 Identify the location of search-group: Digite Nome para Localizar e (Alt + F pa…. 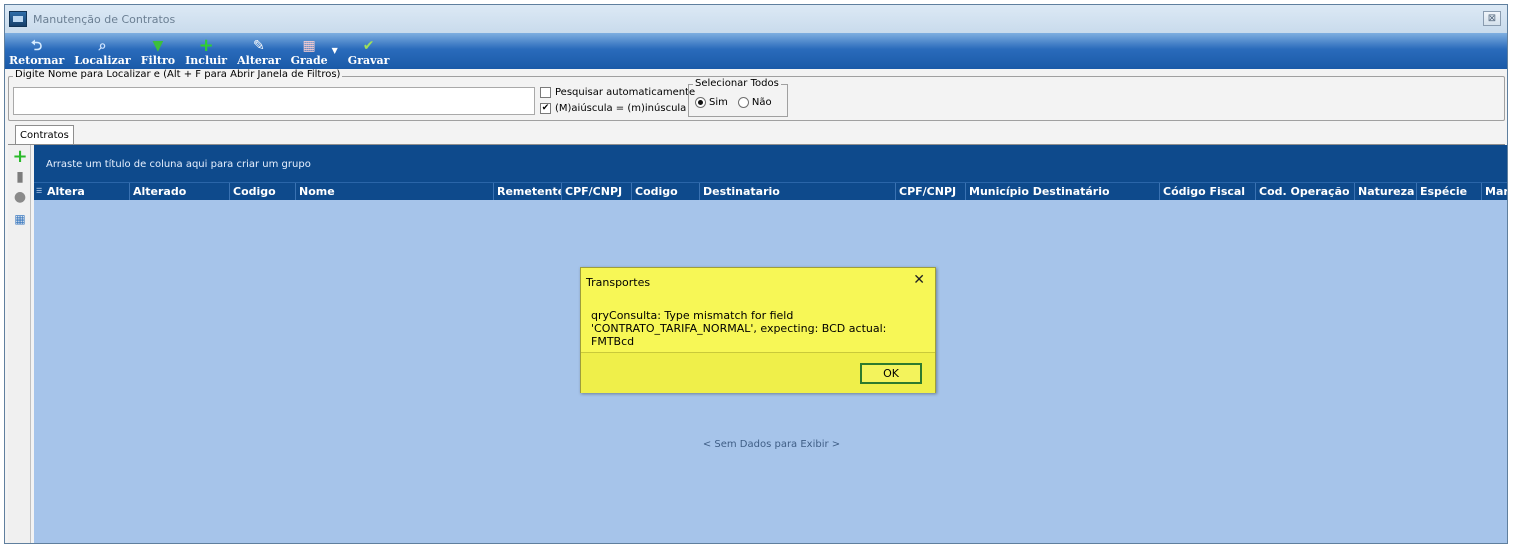
(756, 95).